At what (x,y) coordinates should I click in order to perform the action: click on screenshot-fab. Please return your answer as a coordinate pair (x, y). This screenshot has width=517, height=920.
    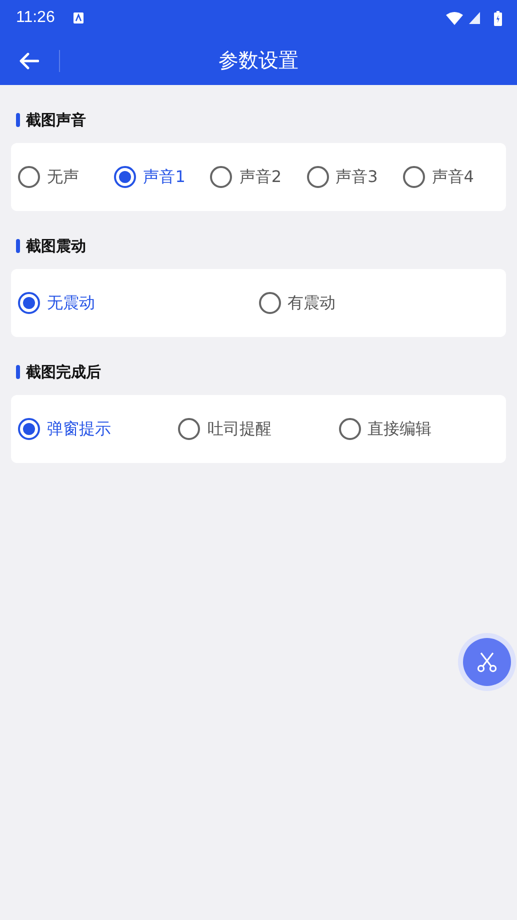
    Looking at the image, I should click on (487, 662).